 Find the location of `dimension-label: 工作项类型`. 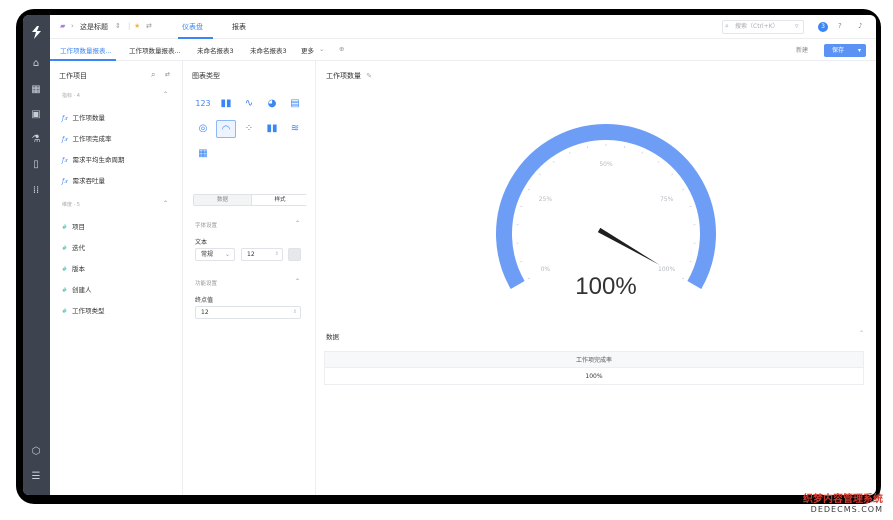

dimension-label: 工作项类型 is located at coordinates (88, 311).